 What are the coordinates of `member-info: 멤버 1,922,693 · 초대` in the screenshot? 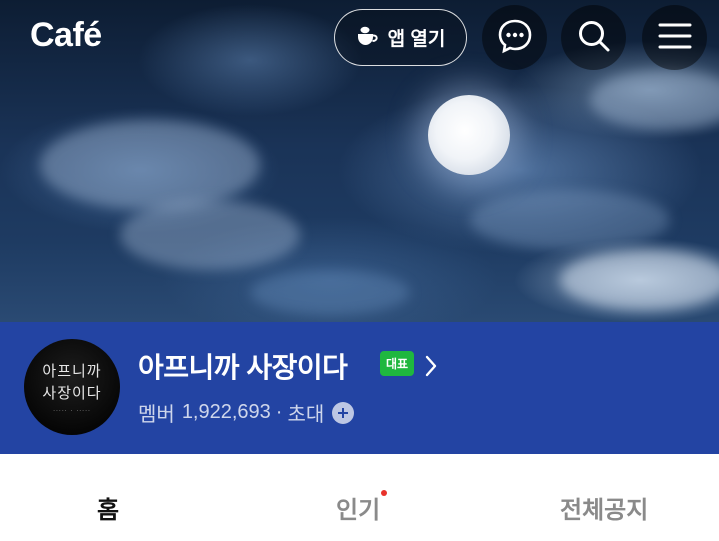 It's located at (246, 412).